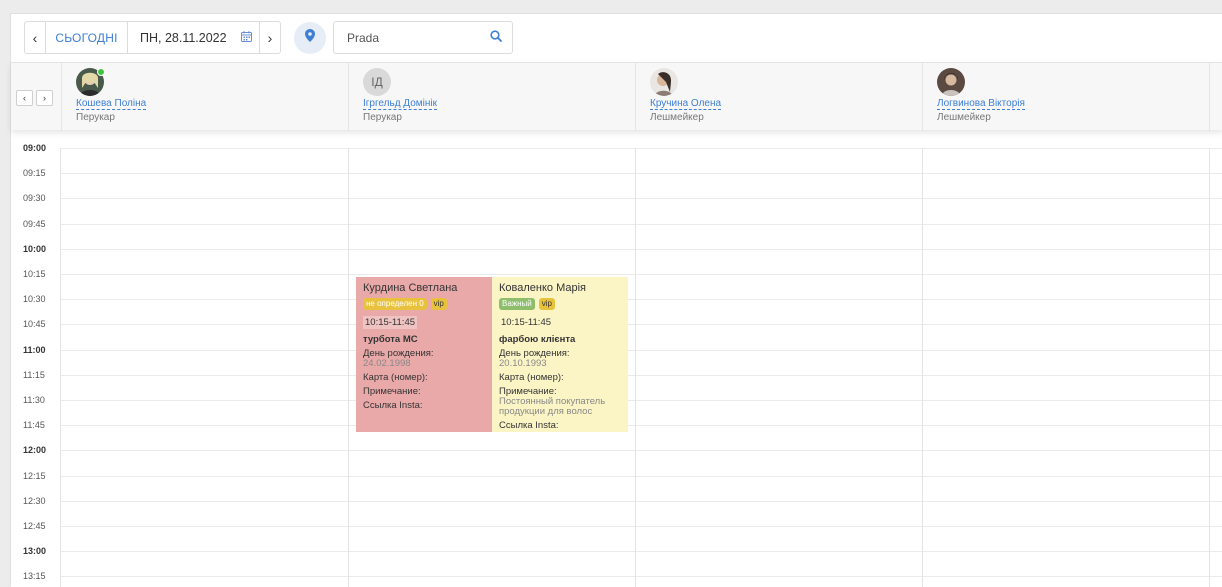 This screenshot has width=1222, height=587. What do you see at coordinates (35, 148) in the screenshot?
I see `time-slot-label: 09:00` at bounding box center [35, 148].